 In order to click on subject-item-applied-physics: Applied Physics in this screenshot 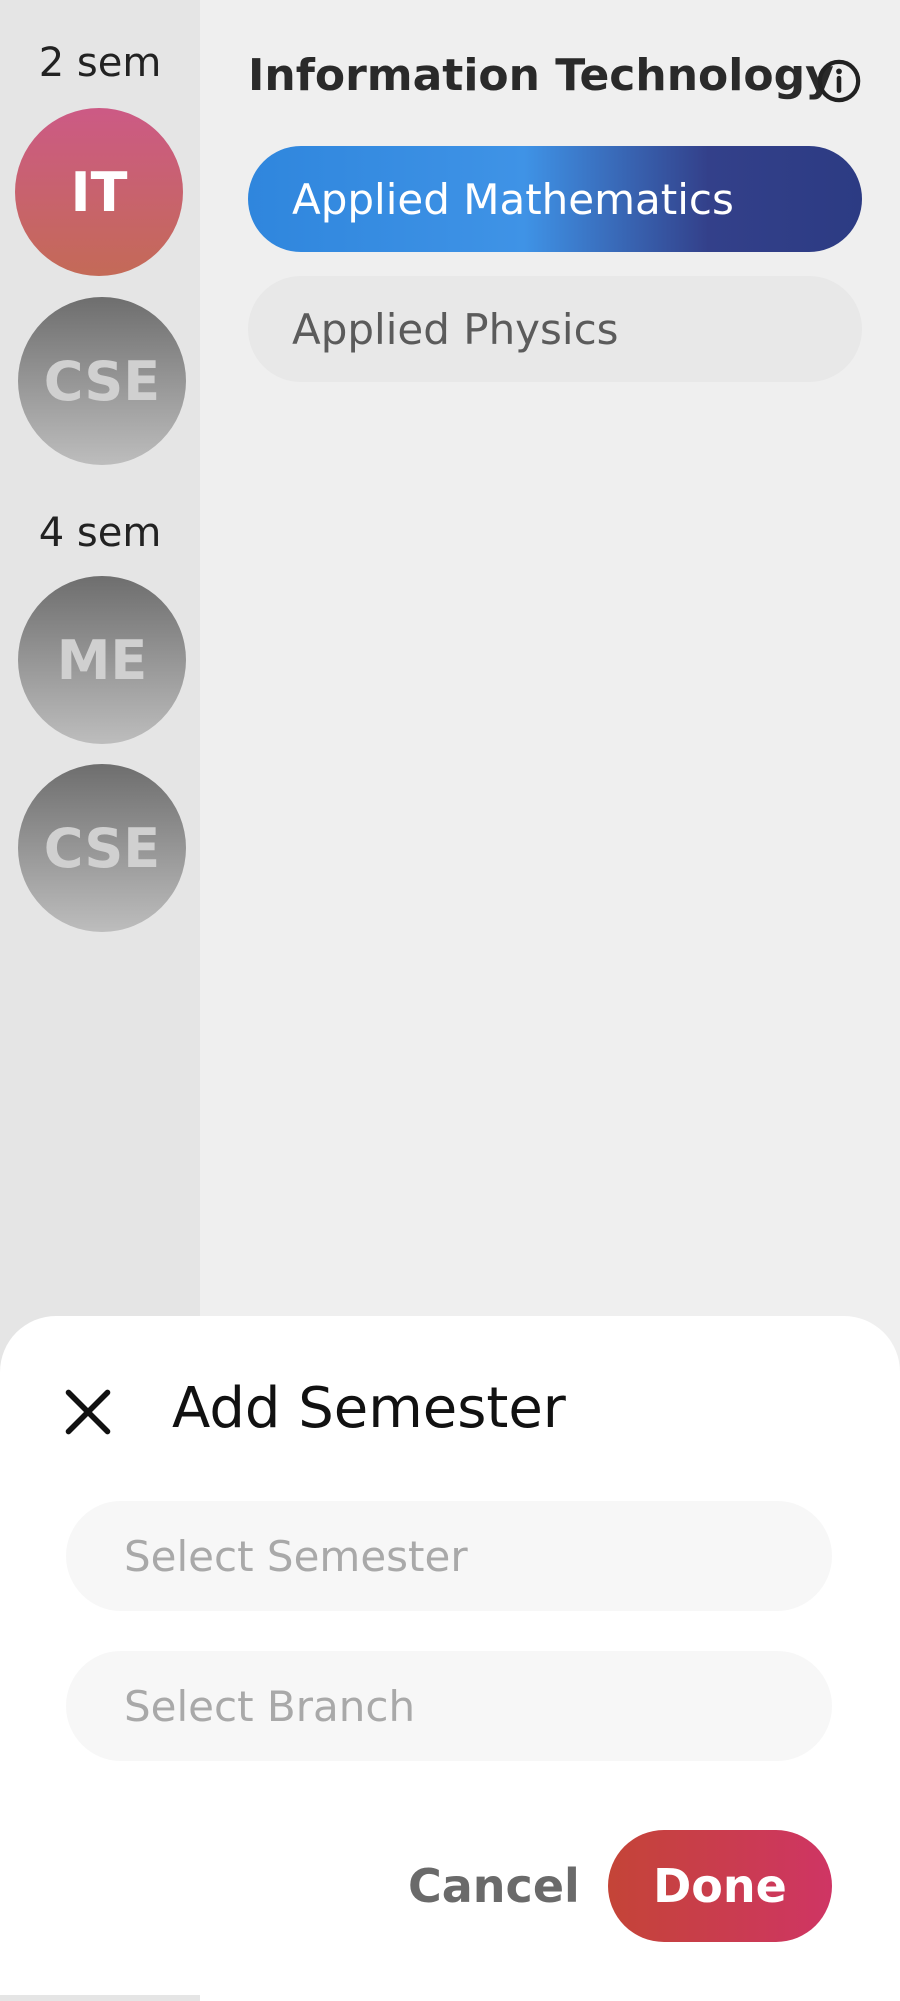, I will do `click(555, 329)`.